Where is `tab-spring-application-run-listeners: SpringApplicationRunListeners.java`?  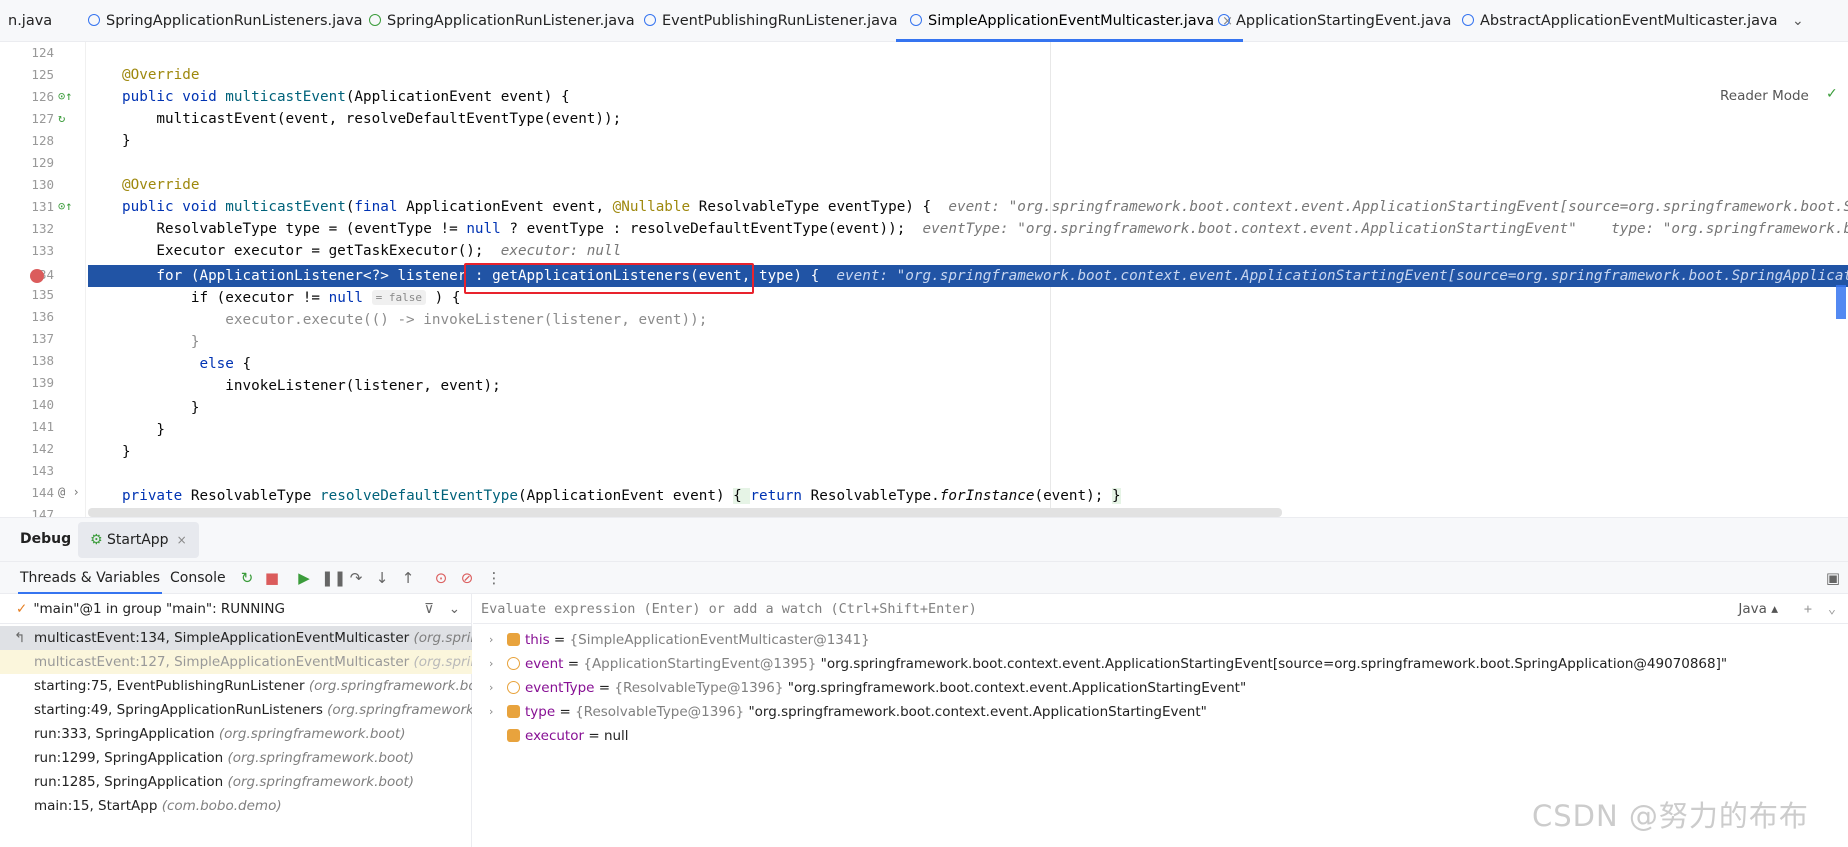
tab-spring-application-run-listeners: SpringApplicationRunListeners.java is located at coordinates (225, 21).